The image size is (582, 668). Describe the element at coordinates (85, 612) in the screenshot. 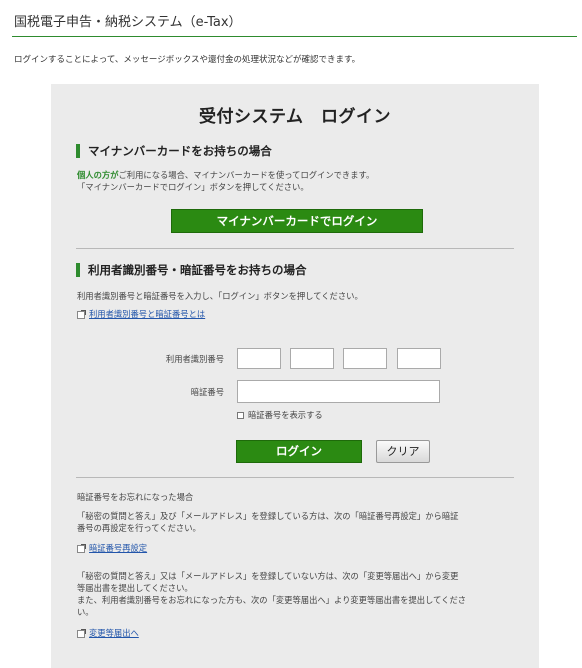

I see `forgot-para2-line4: い。` at that location.